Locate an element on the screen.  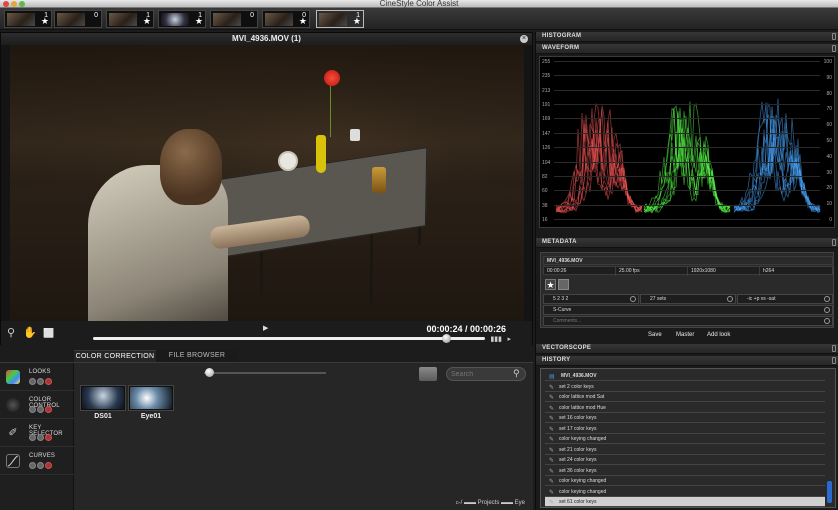
tab-color-correction: COLOR CORRECTION is located at coordinates (115, 356).